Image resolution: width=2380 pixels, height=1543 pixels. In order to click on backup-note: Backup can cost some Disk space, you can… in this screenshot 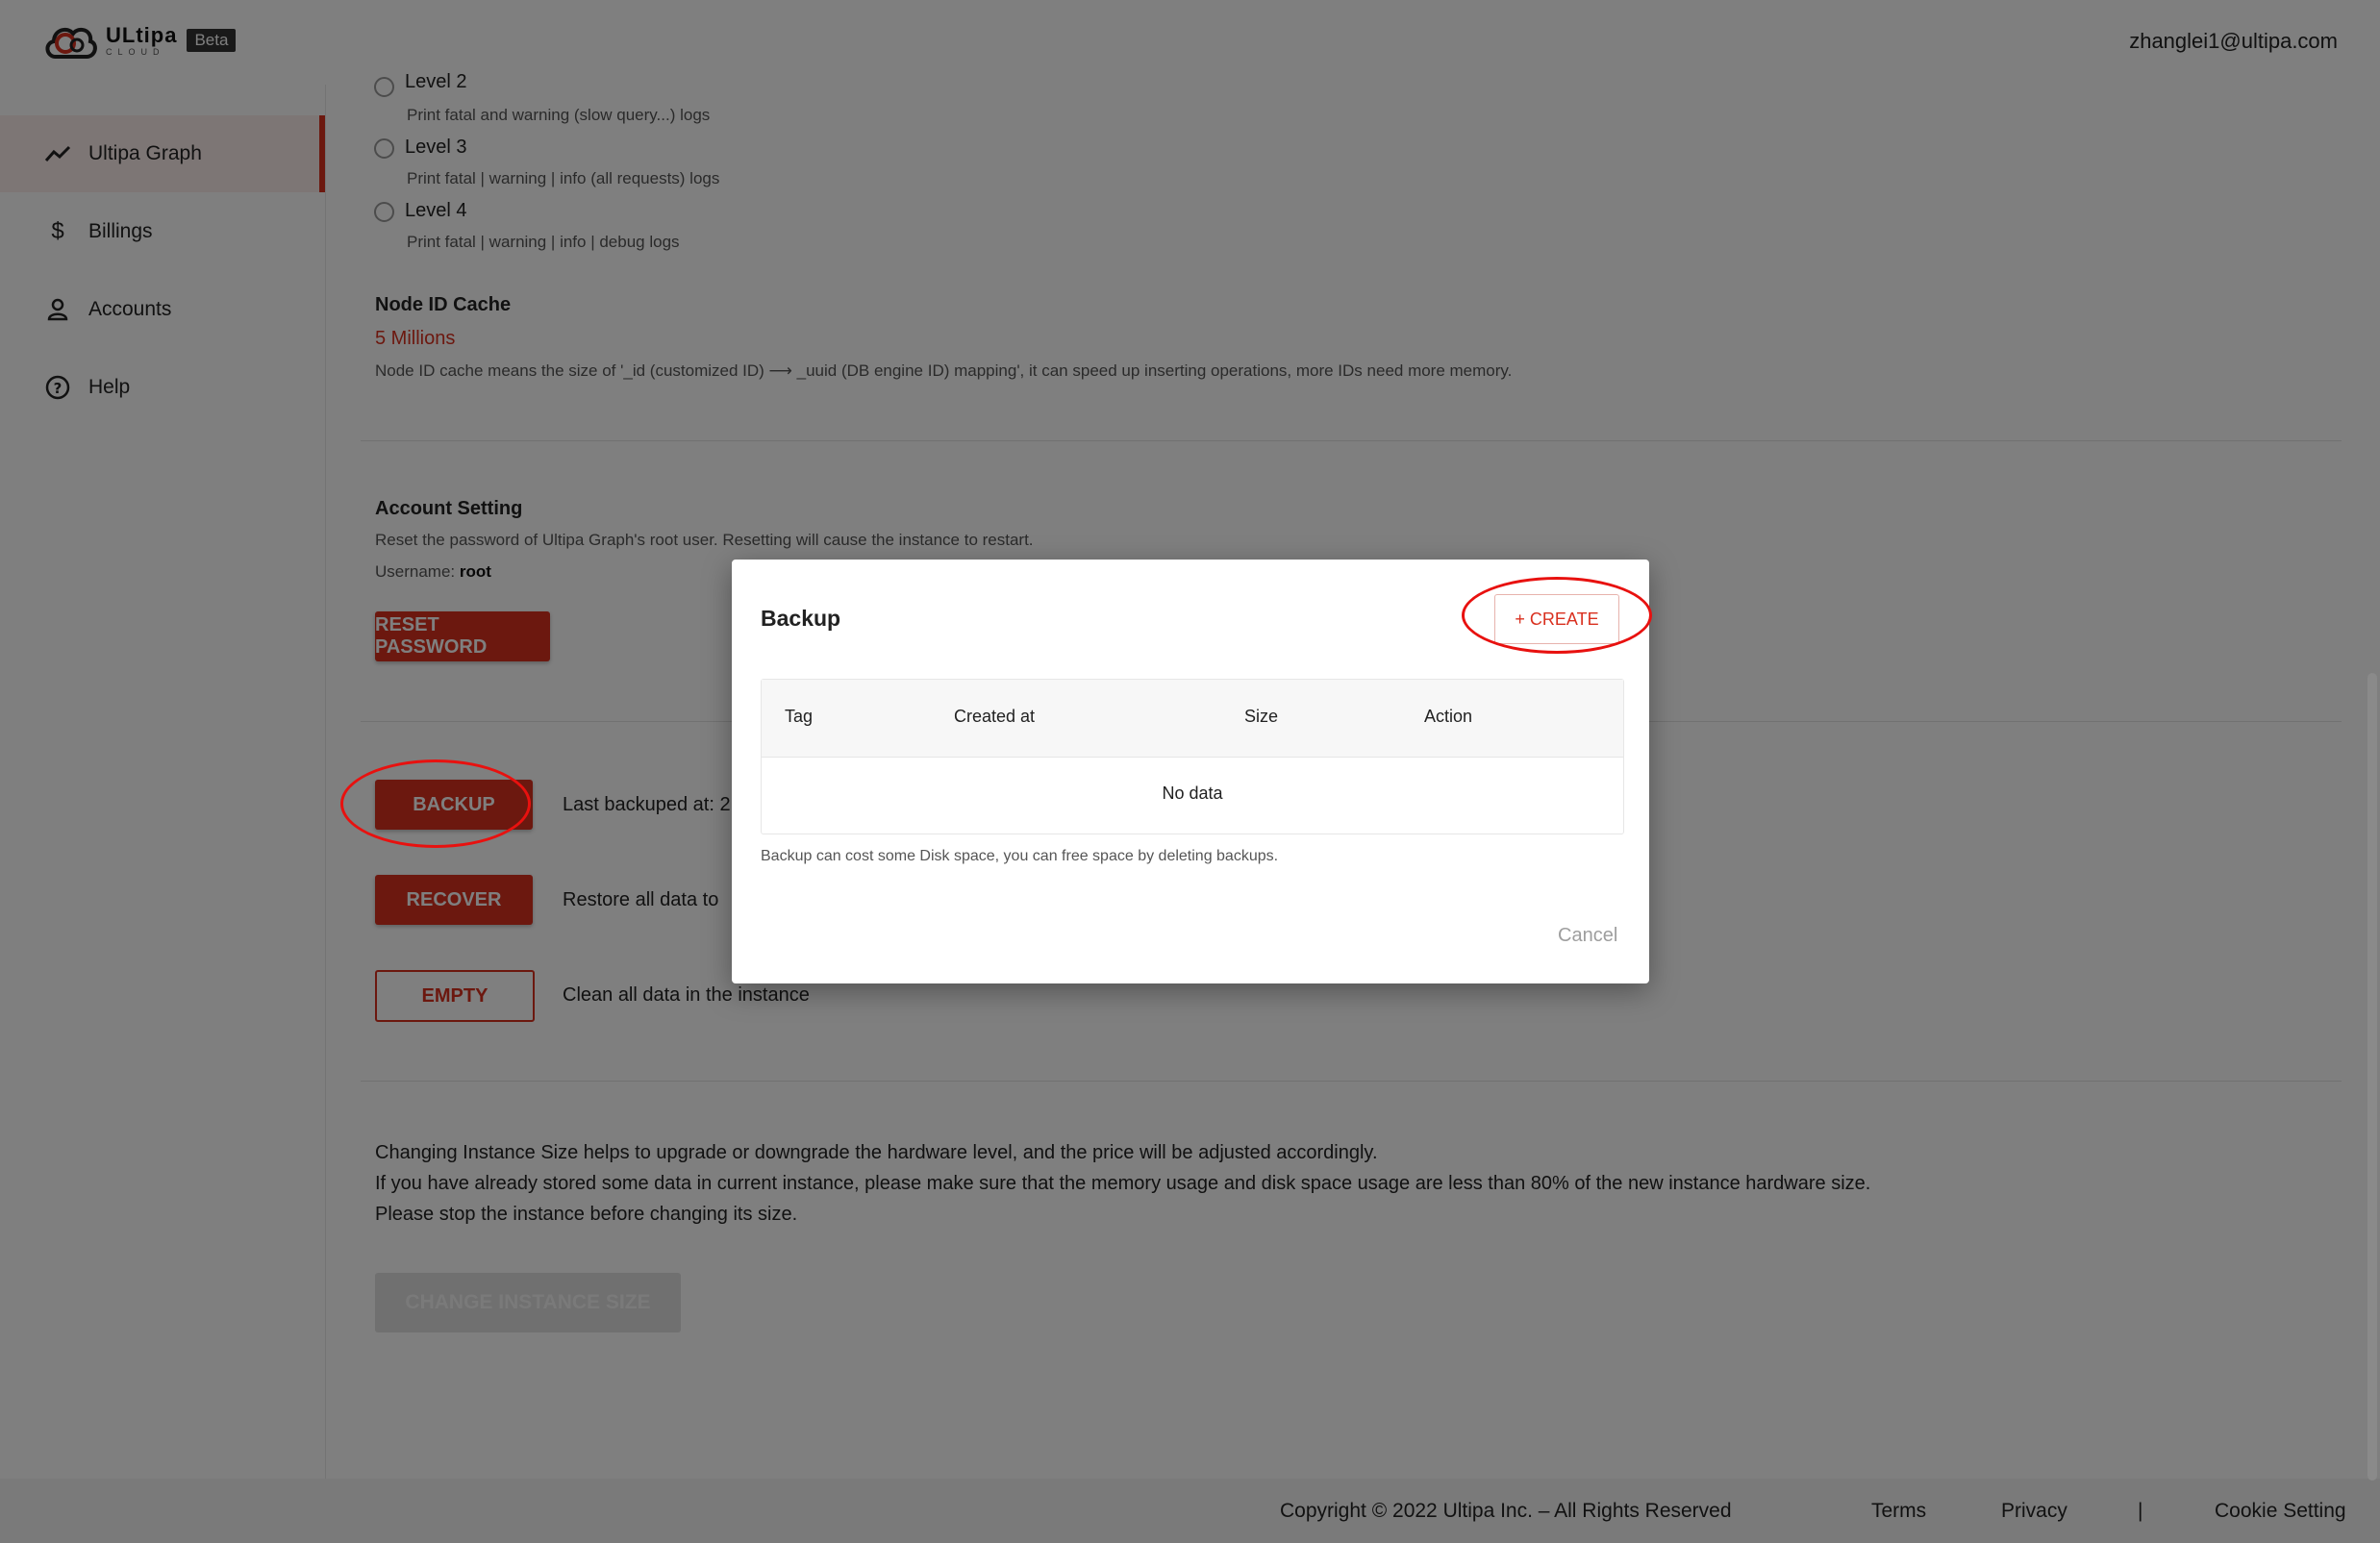, I will do `click(1020, 856)`.